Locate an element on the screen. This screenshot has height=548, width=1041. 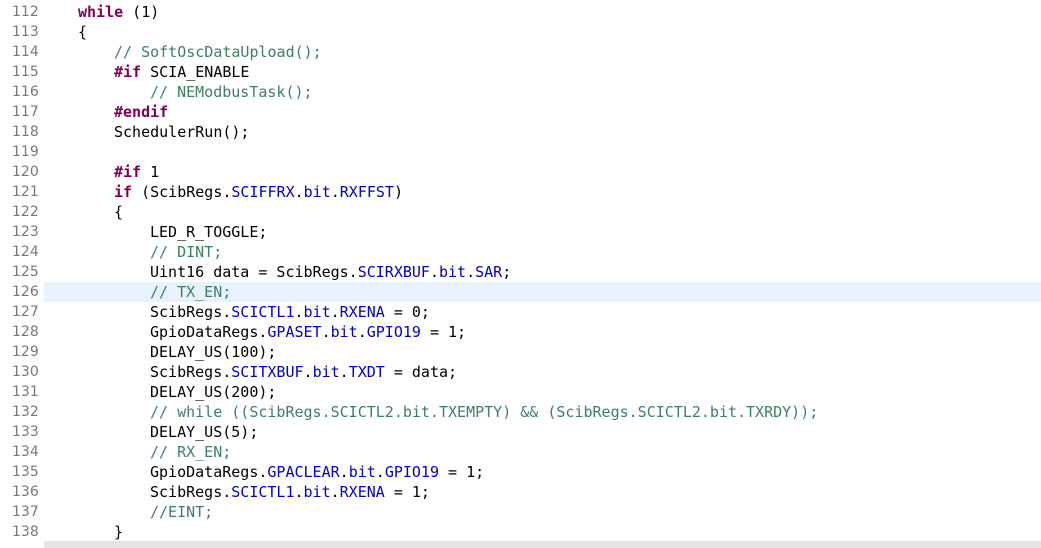
code-text: #if SCIA_ENABLE is located at coordinates (181, 72).